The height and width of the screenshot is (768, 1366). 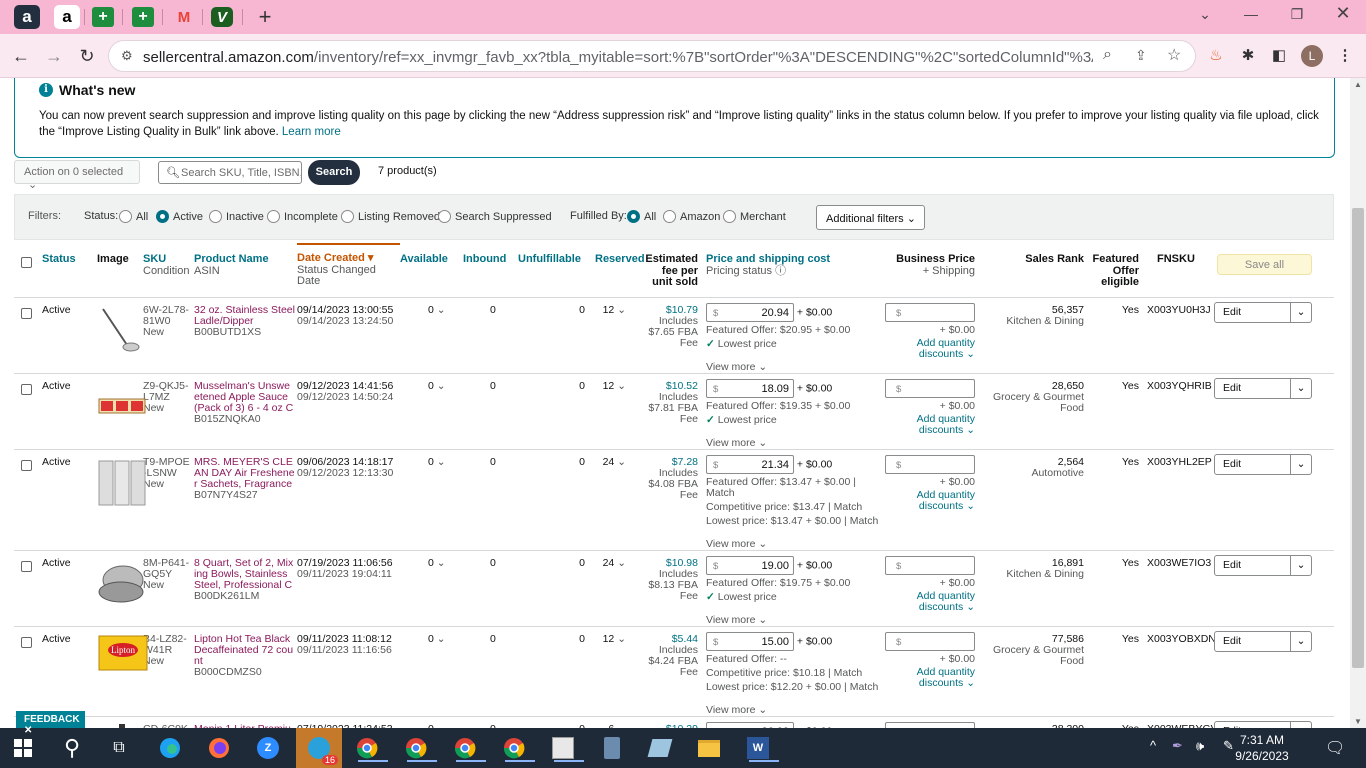 What do you see at coordinates (265, 17) in the screenshot?
I see `new-tab-button: +` at bounding box center [265, 17].